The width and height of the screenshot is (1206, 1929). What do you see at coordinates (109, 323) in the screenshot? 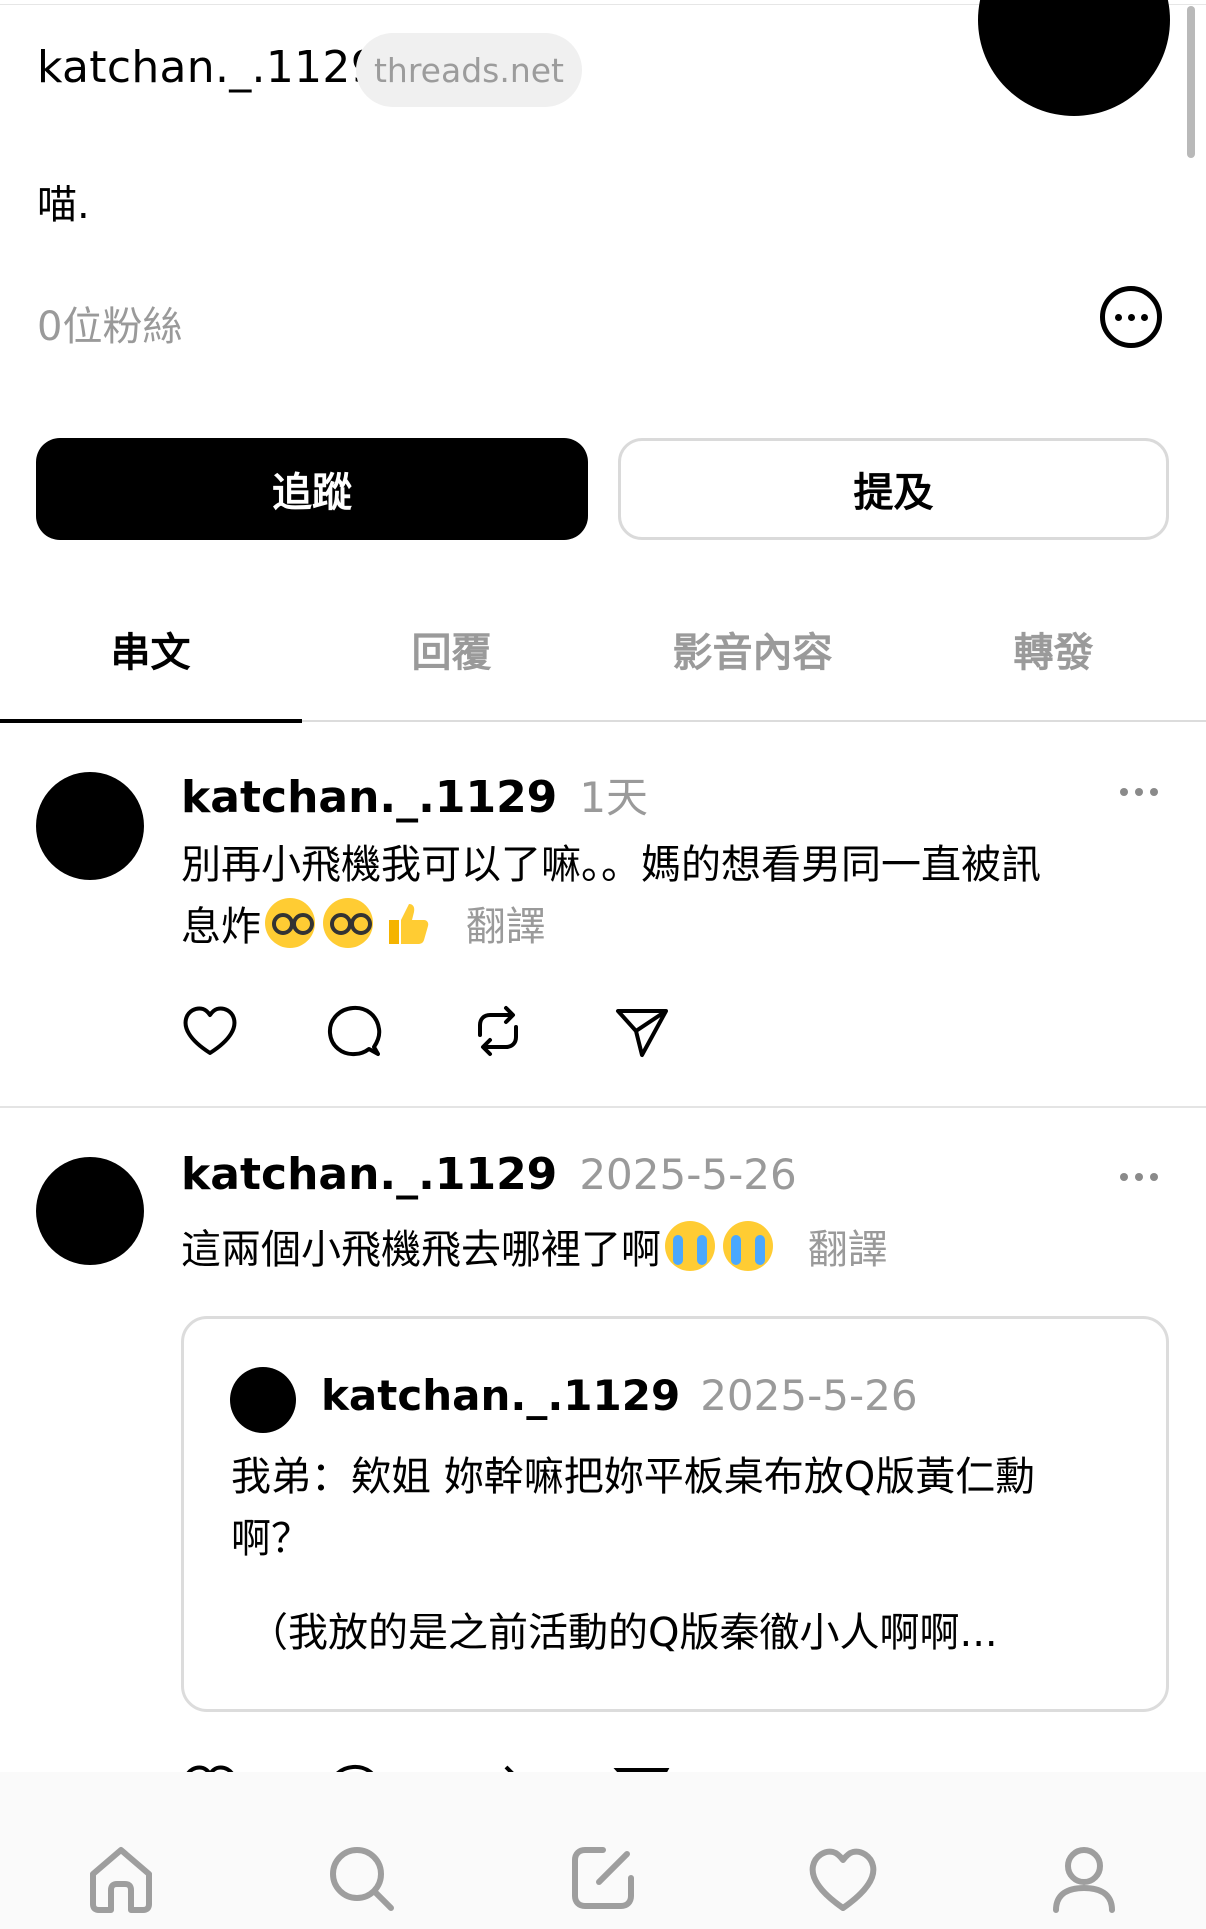
I see `followers-count: 0位粉絲` at bounding box center [109, 323].